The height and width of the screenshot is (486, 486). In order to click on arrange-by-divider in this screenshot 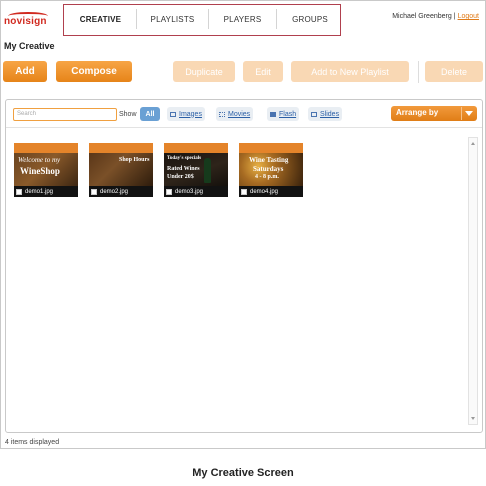, I will do `click(461, 113)`.